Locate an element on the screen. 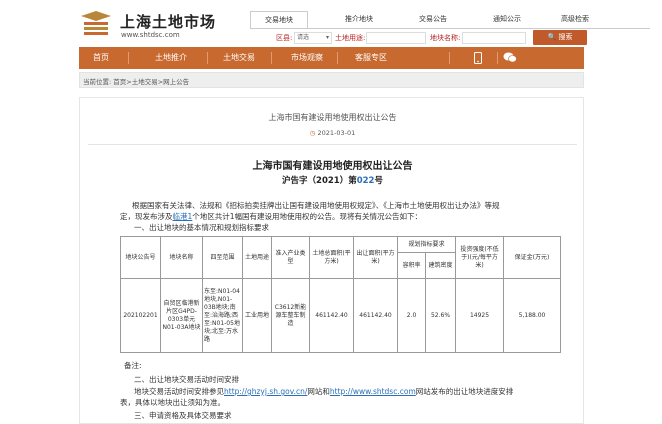  document-number: 沪告字（2021）第022号 is located at coordinates (331, 180).